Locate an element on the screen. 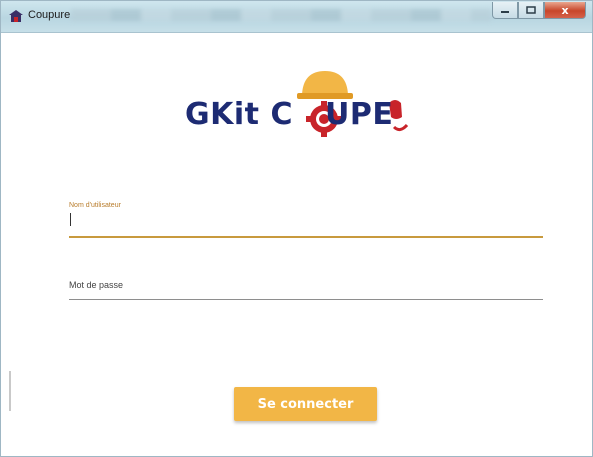 This screenshot has width=593, height=457. username-input is located at coordinates (310, 221).